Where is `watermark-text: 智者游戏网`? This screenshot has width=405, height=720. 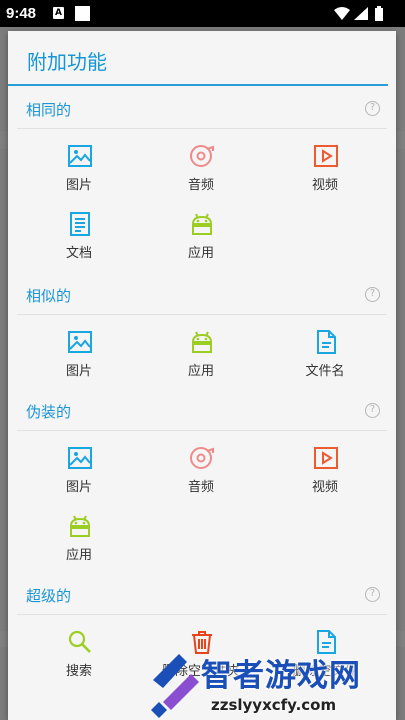 watermark-text: 智者游戏网 is located at coordinates (281, 676).